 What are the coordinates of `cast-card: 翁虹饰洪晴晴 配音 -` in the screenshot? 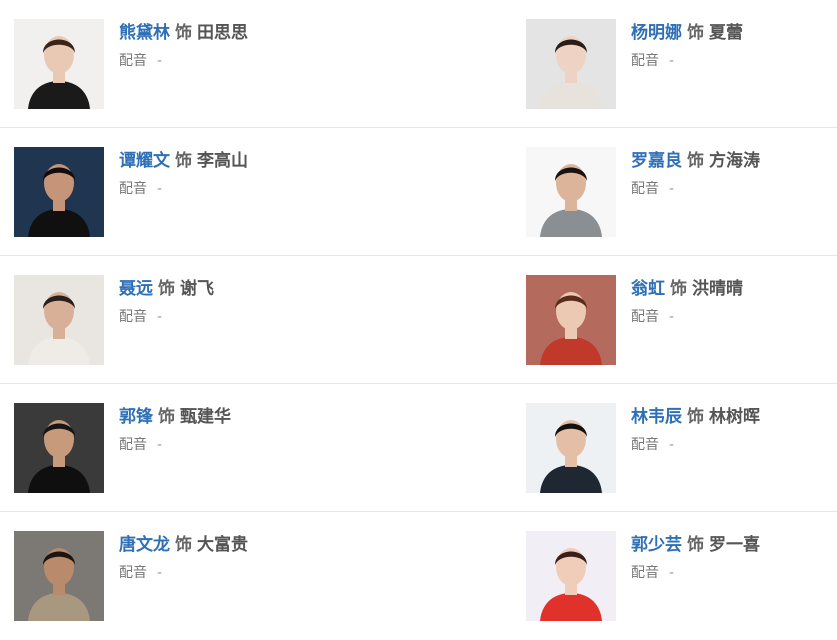 It's located at (676, 321).